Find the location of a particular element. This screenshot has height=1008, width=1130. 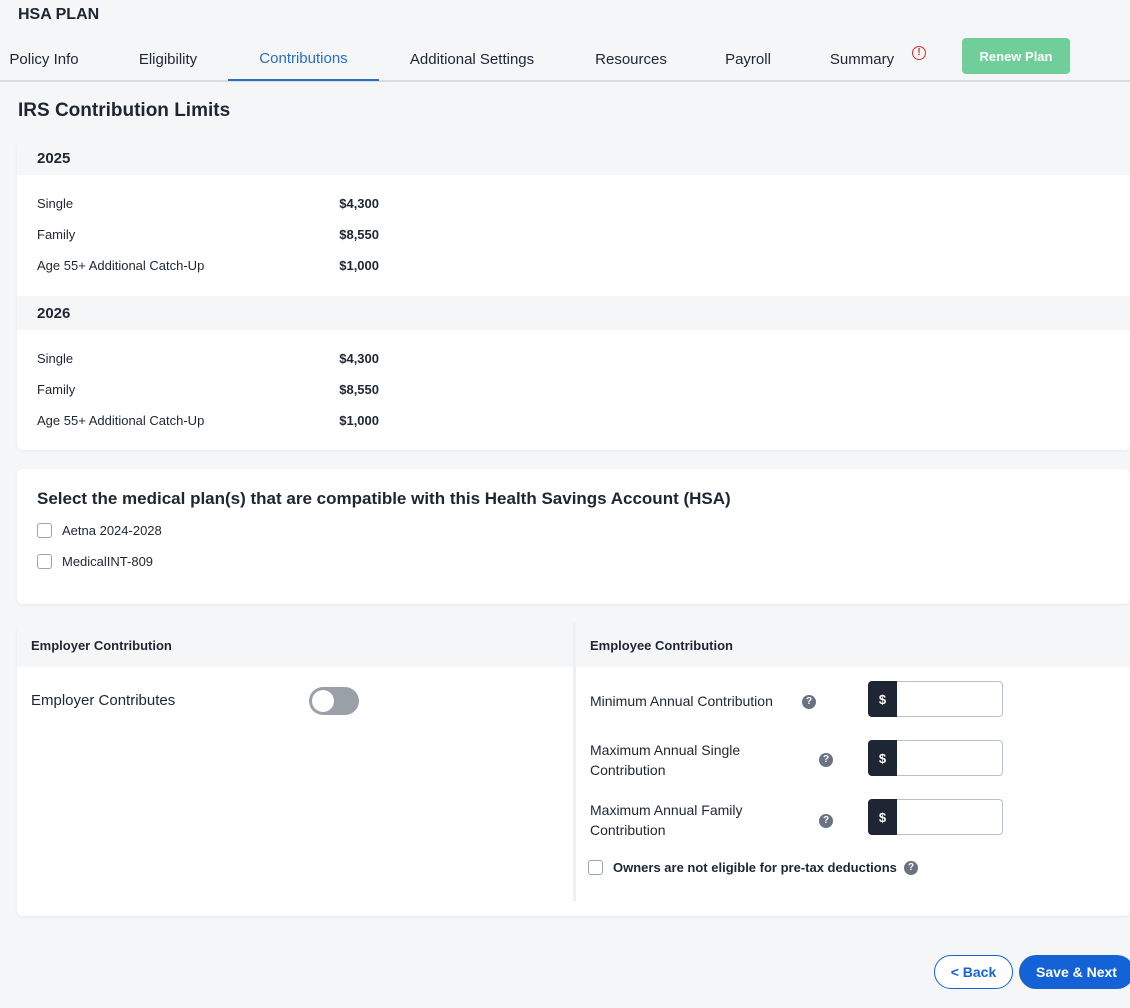

employee-contribution-header: Employee Contribution is located at coordinates (853, 645).